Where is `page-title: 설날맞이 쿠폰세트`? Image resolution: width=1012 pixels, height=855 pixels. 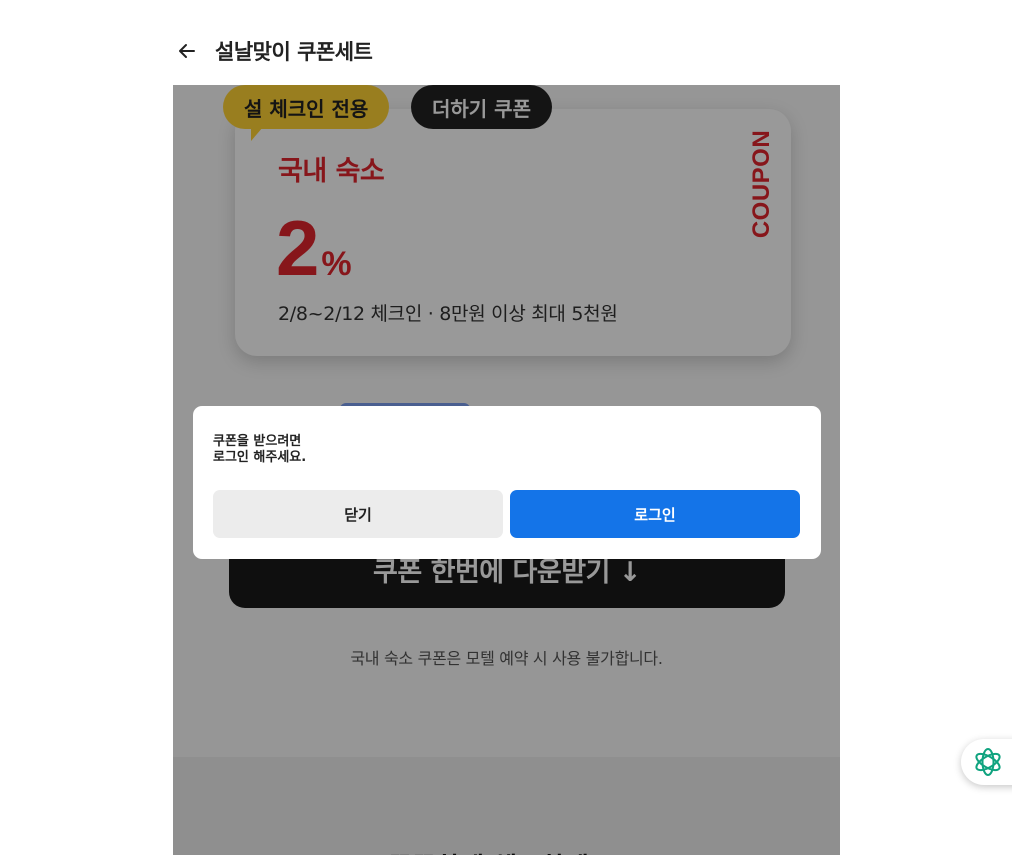
page-title: 설날맞이 쿠폰세트 is located at coordinates (294, 52).